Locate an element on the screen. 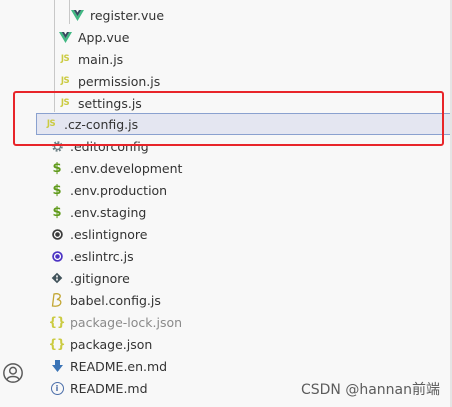 The image size is (452, 407). file-label: register.vue is located at coordinates (127, 15).